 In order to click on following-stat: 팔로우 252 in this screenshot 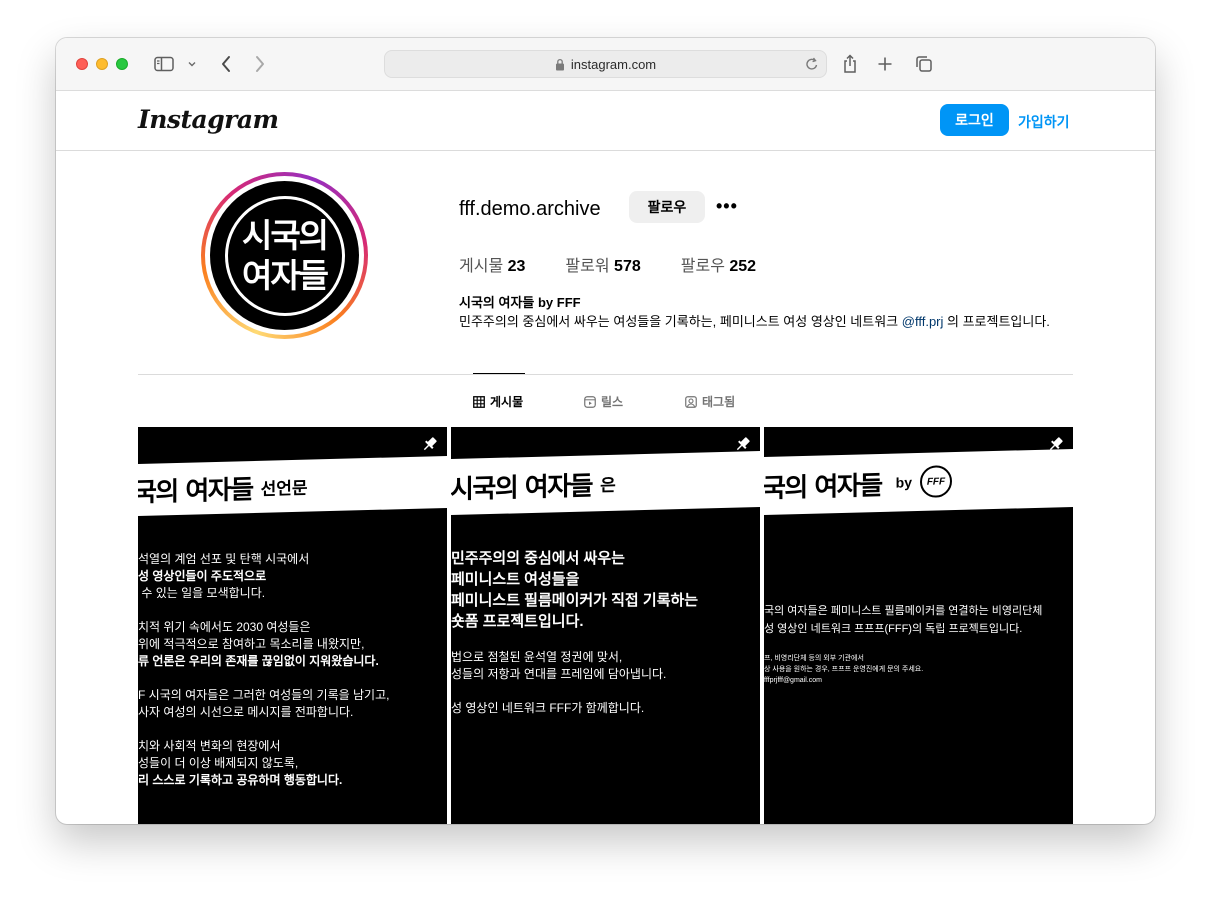, I will do `click(718, 264)`.